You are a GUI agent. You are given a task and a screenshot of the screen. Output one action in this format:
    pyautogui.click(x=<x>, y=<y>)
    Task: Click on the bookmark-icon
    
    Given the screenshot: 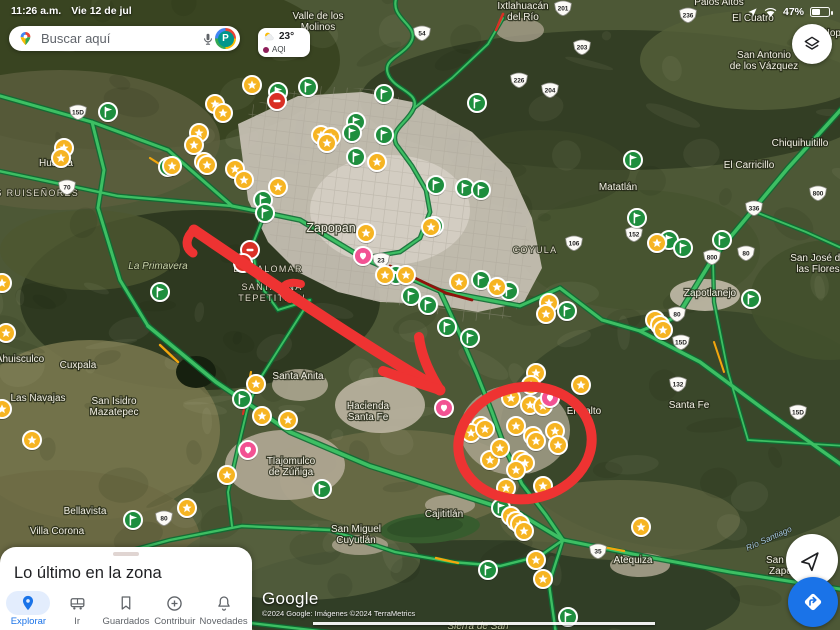 What is the action you would take?
    pyautogui.click(x=126, y=603)
    